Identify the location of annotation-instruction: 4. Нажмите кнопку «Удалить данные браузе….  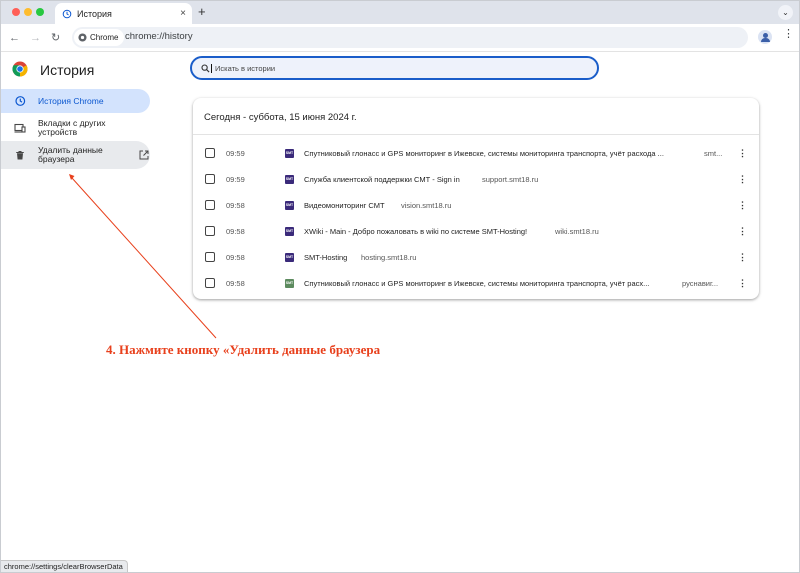
(243, 349).